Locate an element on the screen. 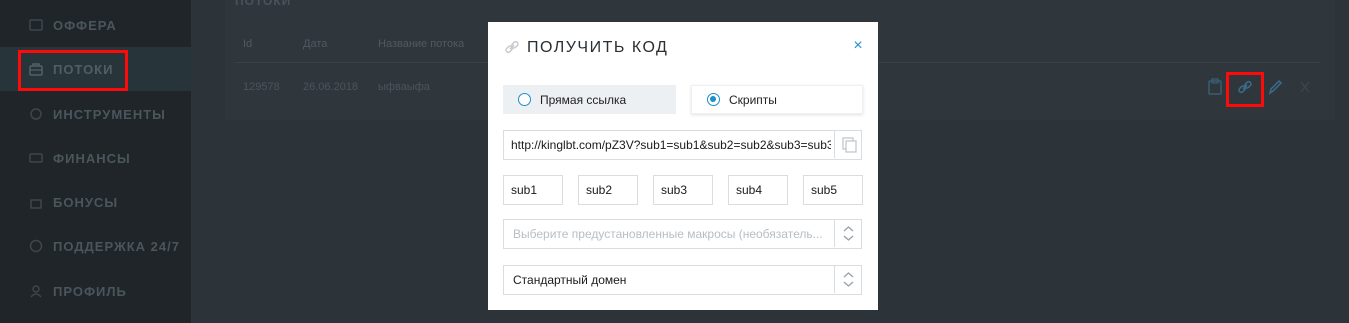  sidebar-item-bonus: БОНУСЫ is located at coordinates (95, 202).